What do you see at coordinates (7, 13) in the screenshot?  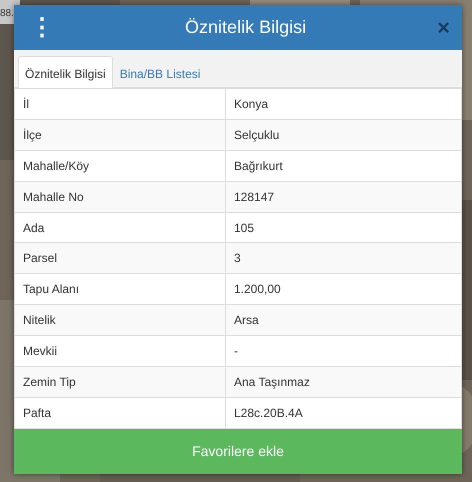 I see `map-label: 88.` at bounding box center [7, 13].